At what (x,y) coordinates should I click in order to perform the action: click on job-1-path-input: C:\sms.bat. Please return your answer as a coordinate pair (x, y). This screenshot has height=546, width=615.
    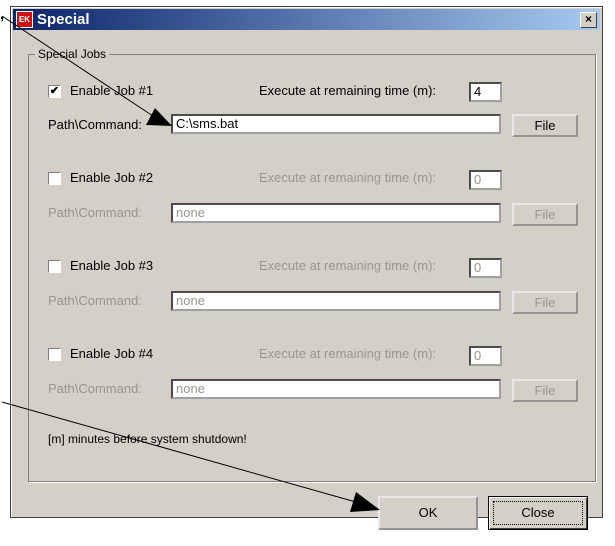
    Looking at the image, I should click on (336, 124).